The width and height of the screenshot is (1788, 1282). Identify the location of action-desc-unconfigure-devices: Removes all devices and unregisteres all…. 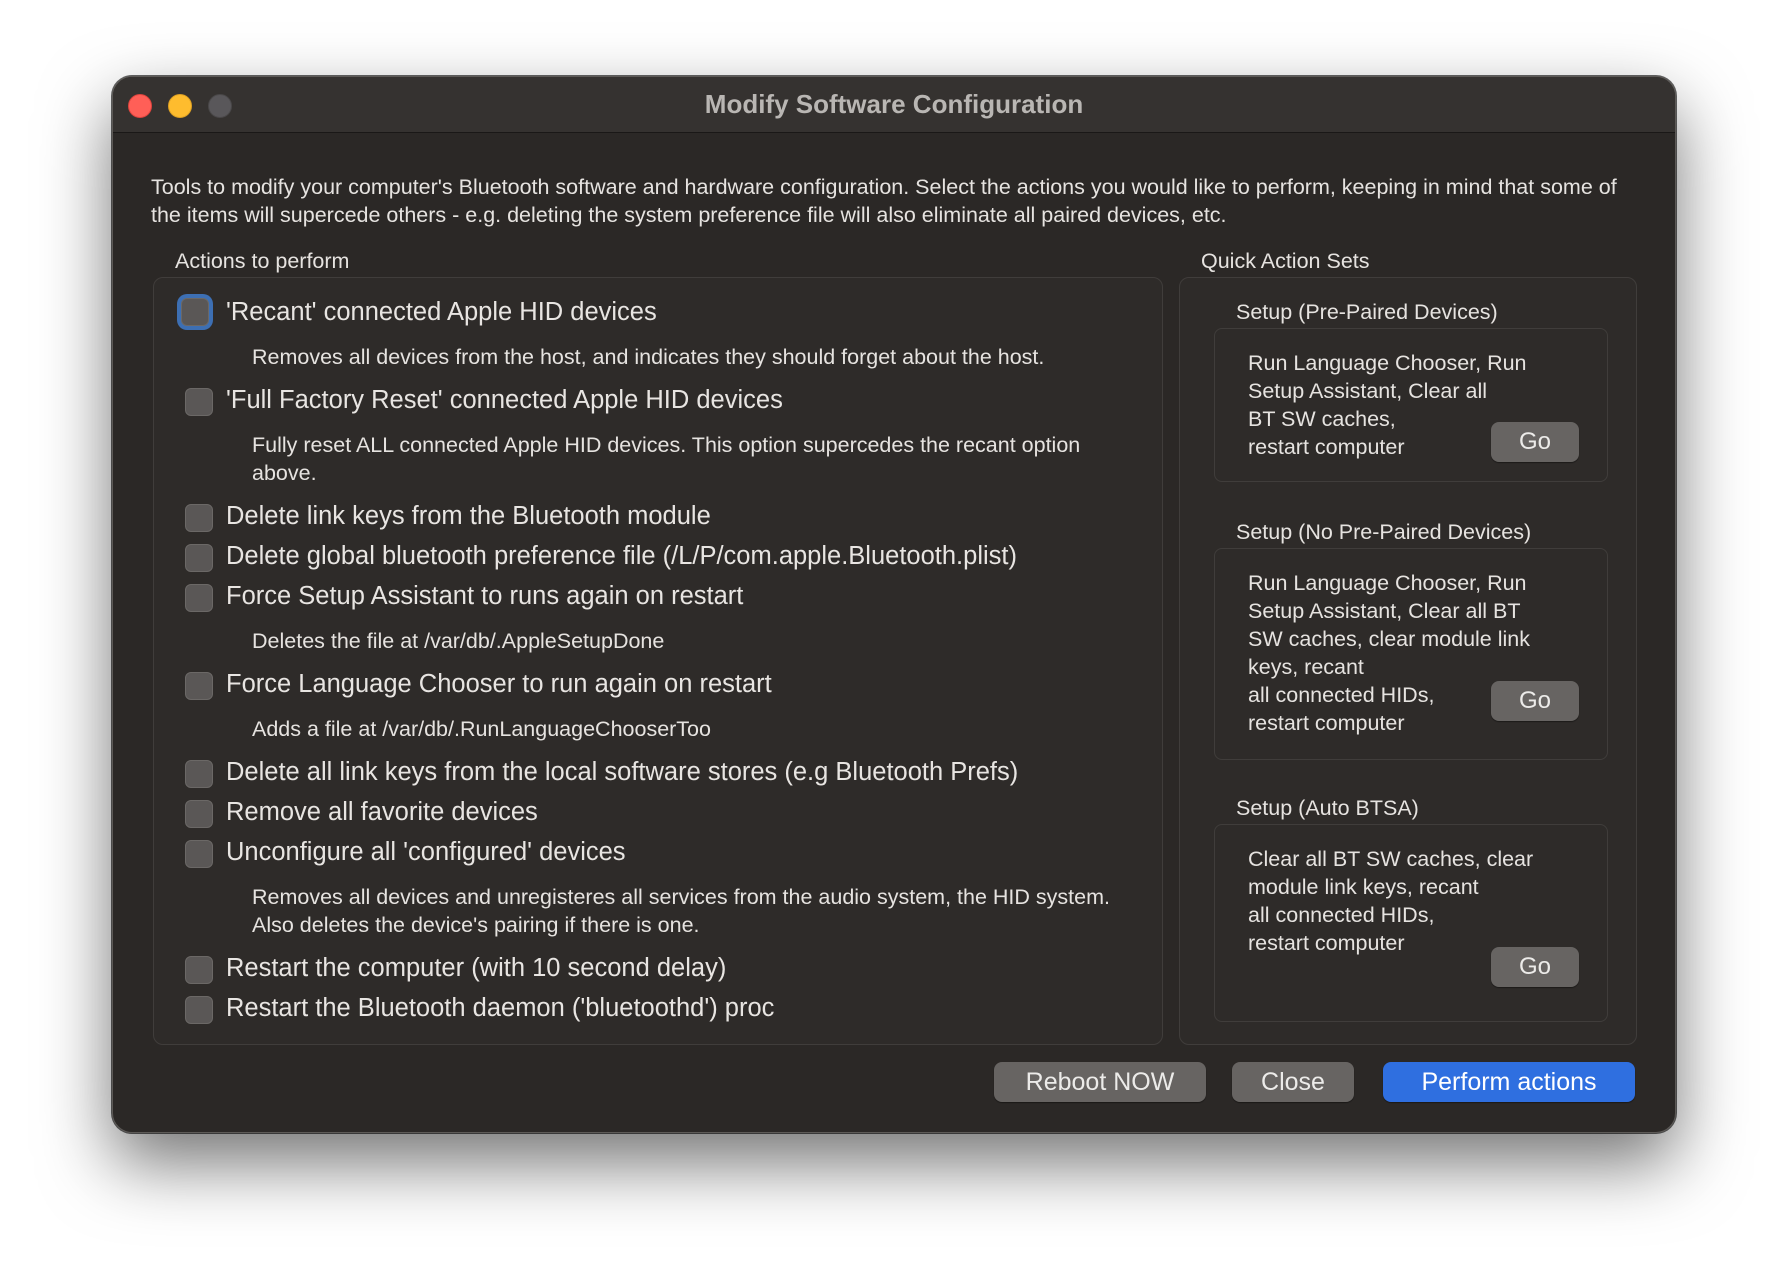
(681, 911).